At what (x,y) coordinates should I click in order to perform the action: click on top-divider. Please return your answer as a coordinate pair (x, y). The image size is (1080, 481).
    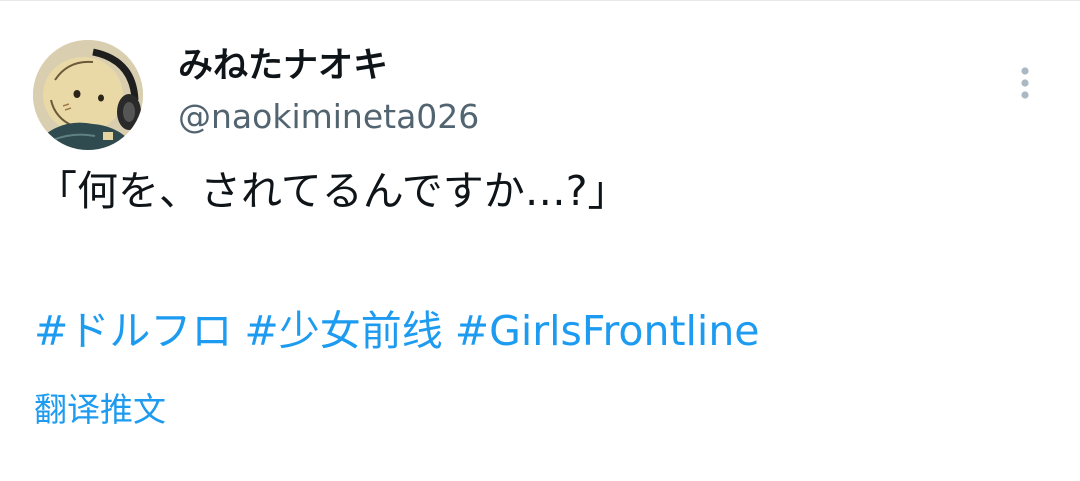
    Looking at the image, I should click on (540, 0).